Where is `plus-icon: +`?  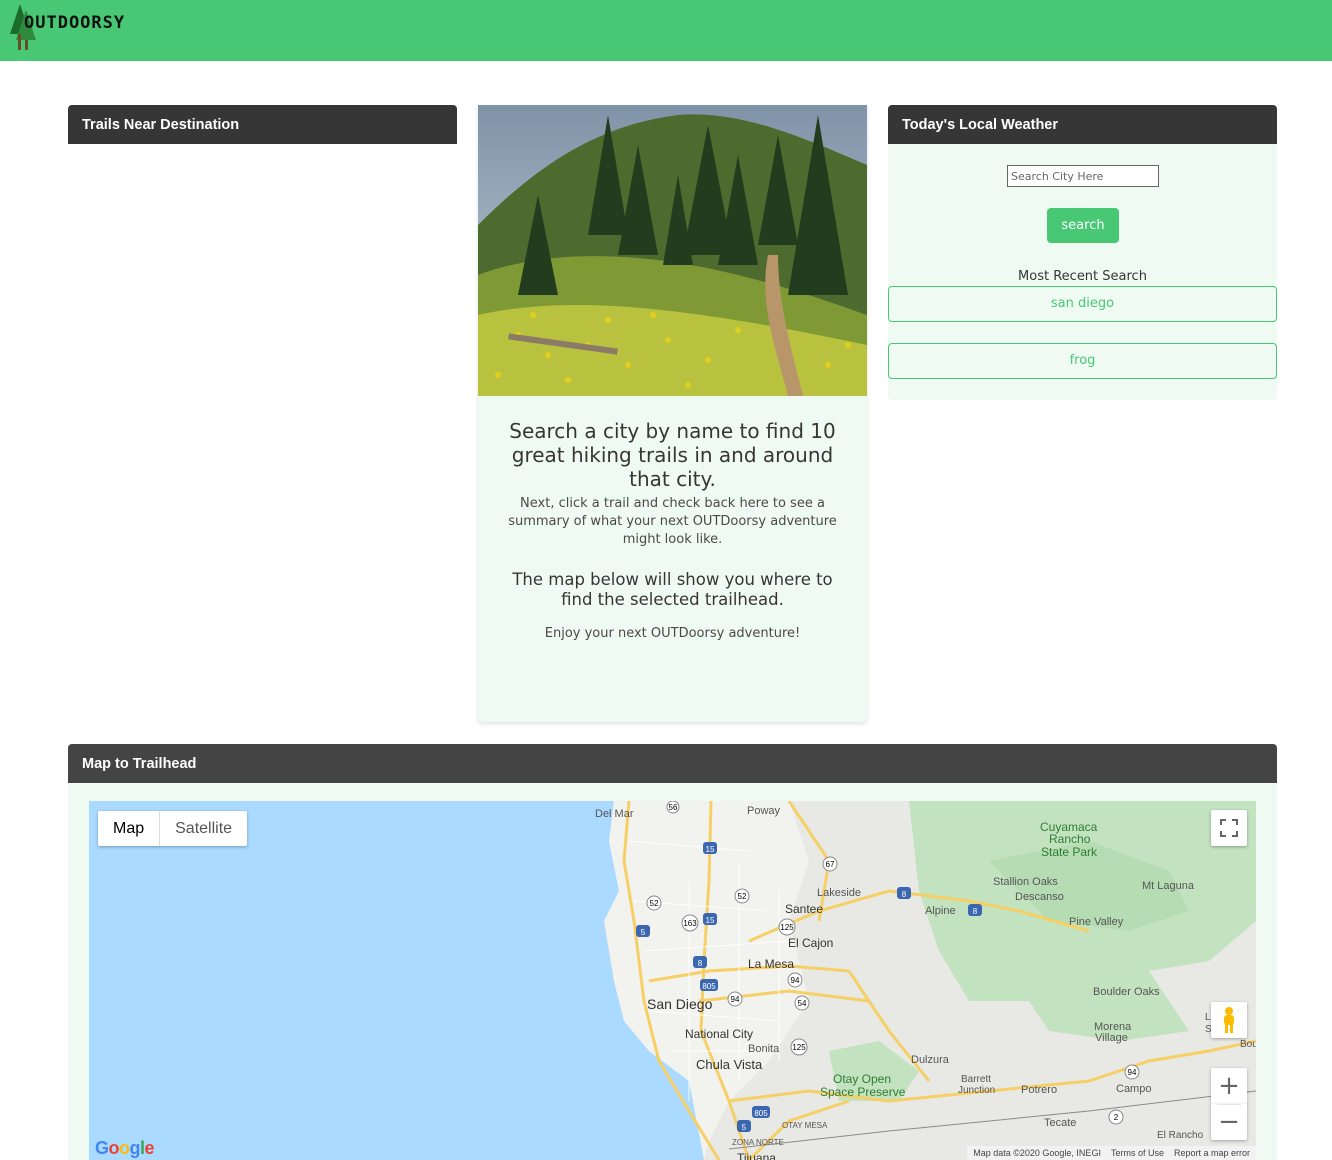
plus-icon: + is located at coordinates (1229, 1086).